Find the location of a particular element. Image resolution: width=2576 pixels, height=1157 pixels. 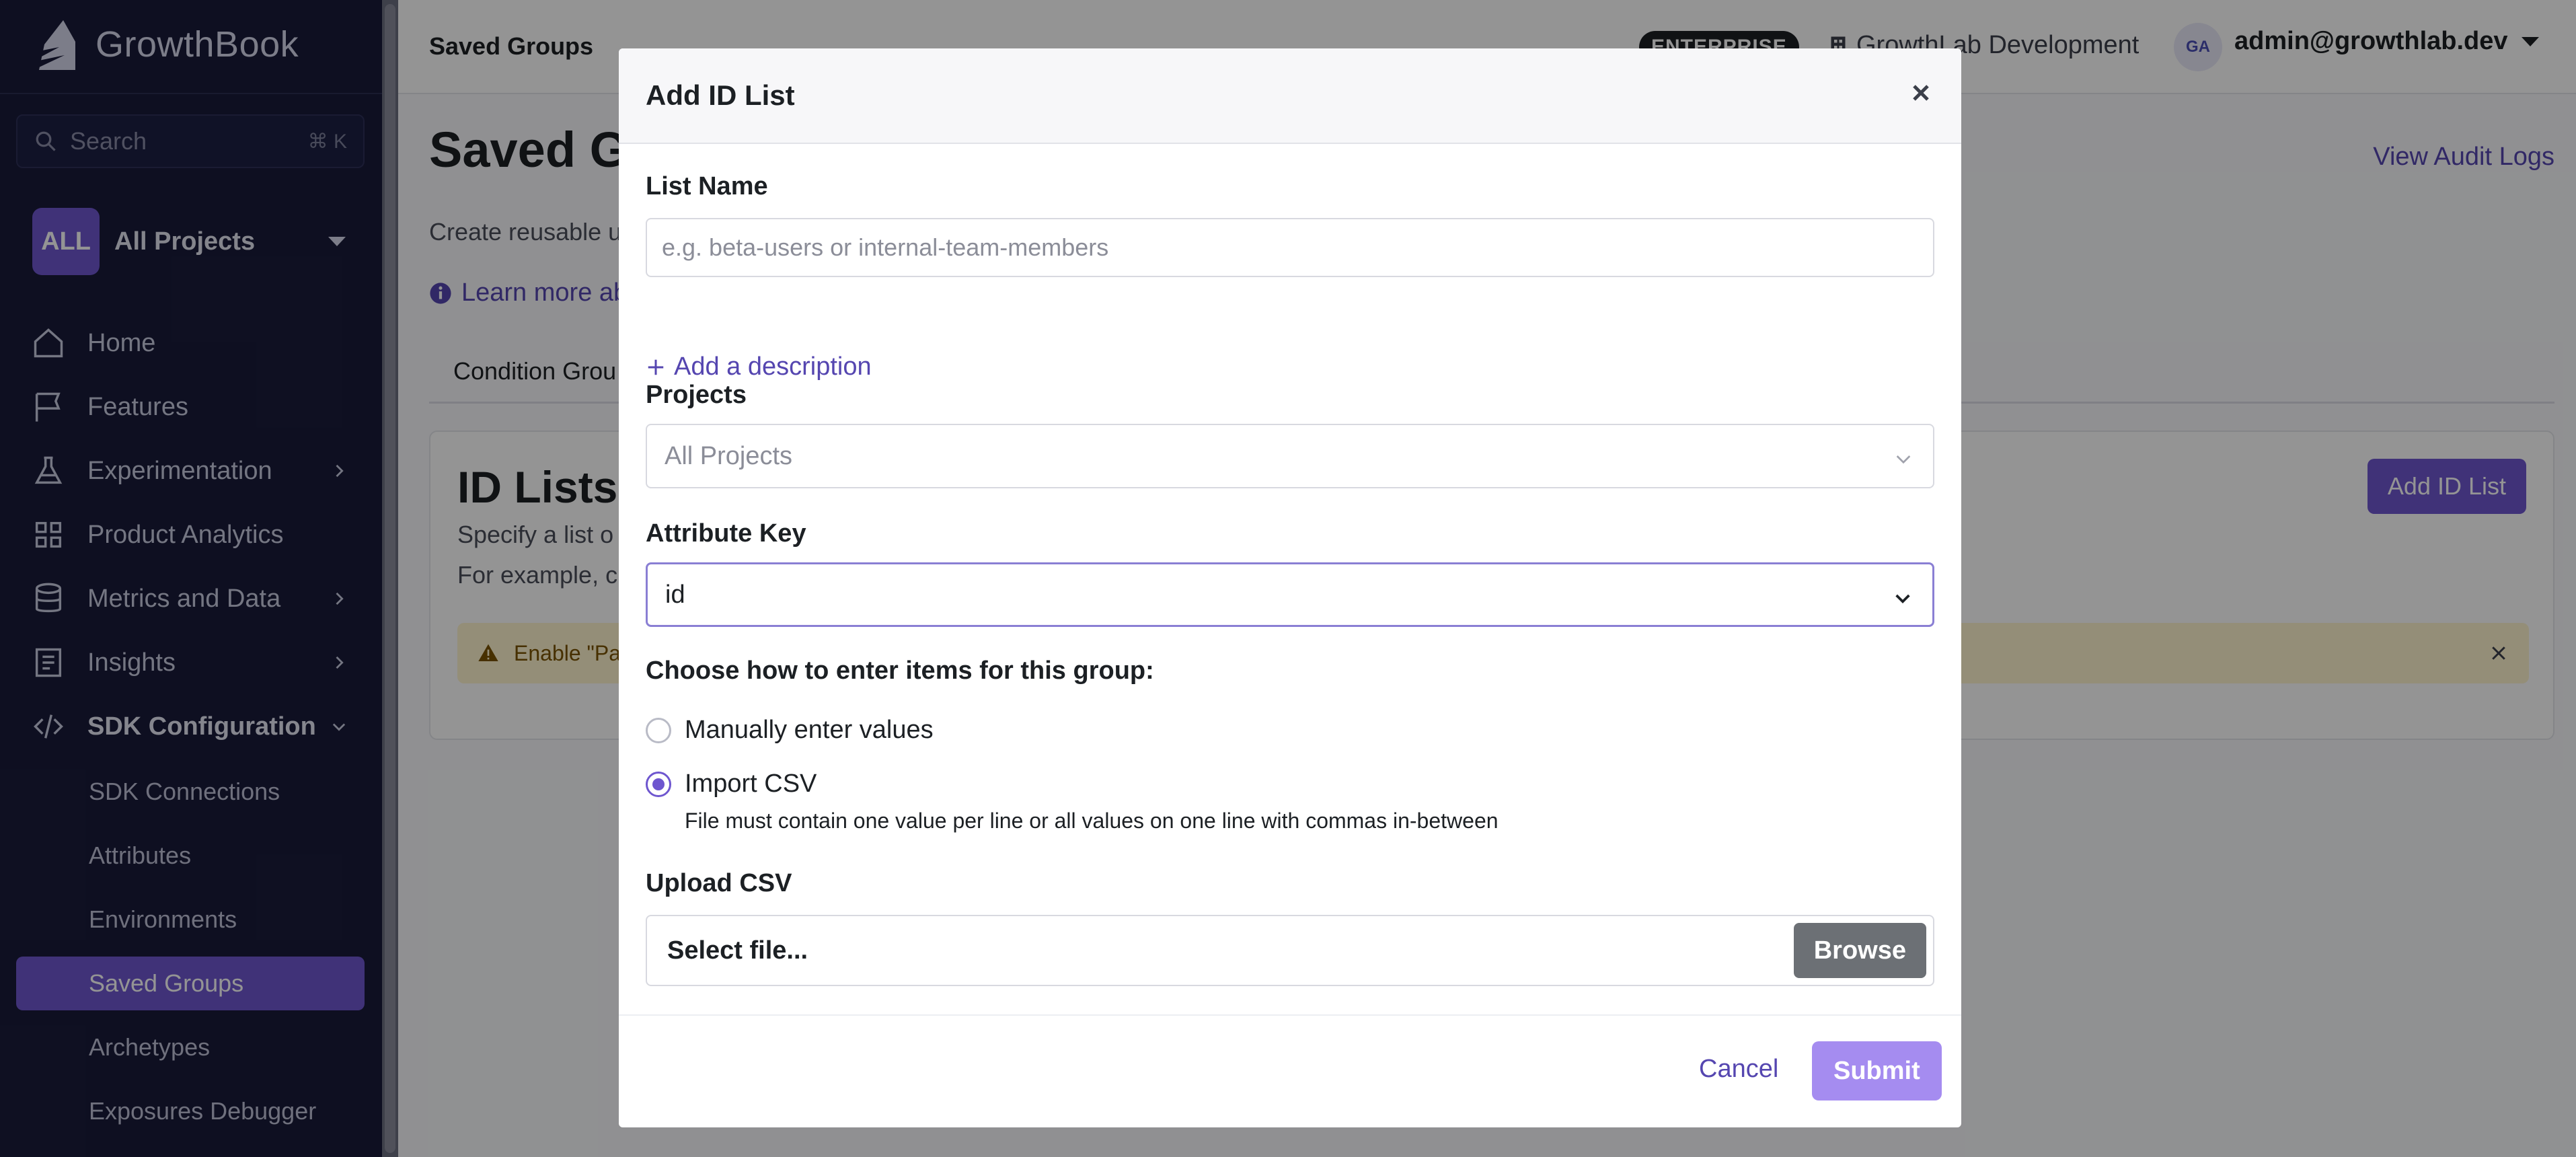

plus-icon is located at coordinates (656, 367).